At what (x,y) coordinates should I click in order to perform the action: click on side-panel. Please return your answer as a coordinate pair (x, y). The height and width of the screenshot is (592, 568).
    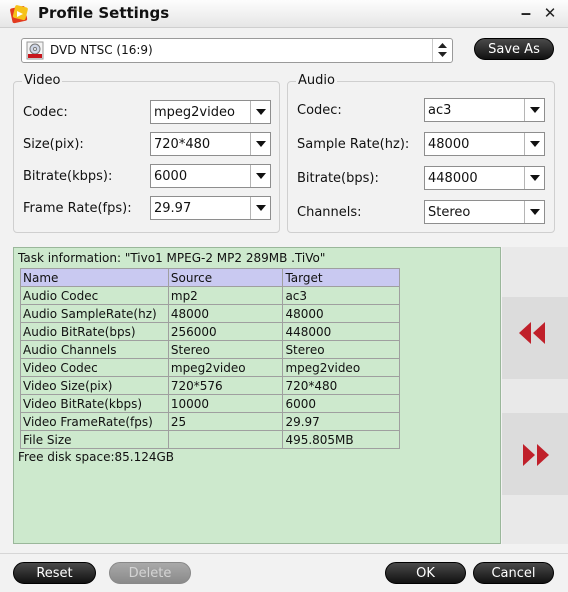
    Looking at the image, I should click on (535, 395).